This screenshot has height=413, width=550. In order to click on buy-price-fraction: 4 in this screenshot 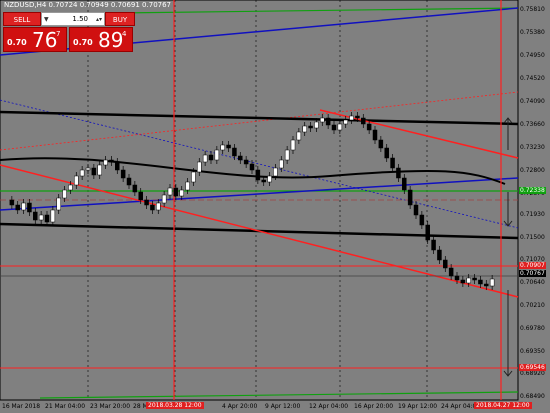, I will do `click(124, 34)`.